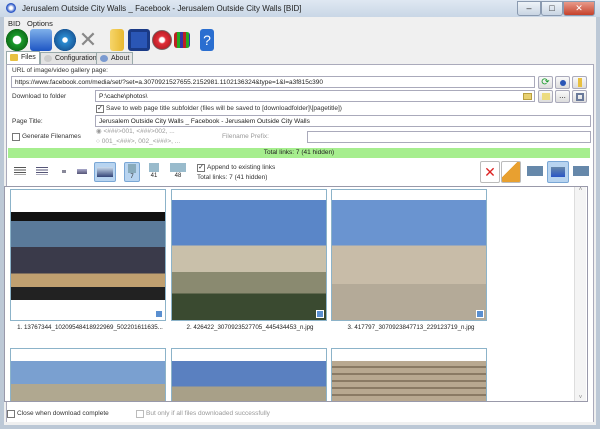  What do you see at coordinates (315, 96) in the screenshot?
I see `folder-input: P:\cache\photos\` at bounding box center [315, 96].